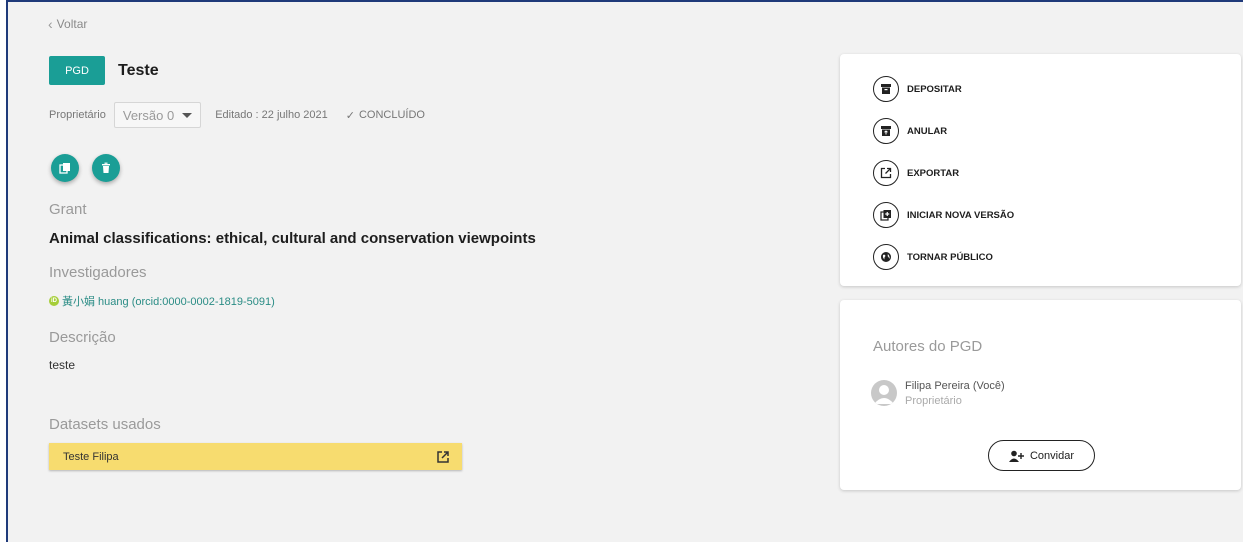  What do you see at coordinates (955, 386) in the screenshot?
I see `author-name: Filipa Pereira (Você)` at bounding box center [955, 386].